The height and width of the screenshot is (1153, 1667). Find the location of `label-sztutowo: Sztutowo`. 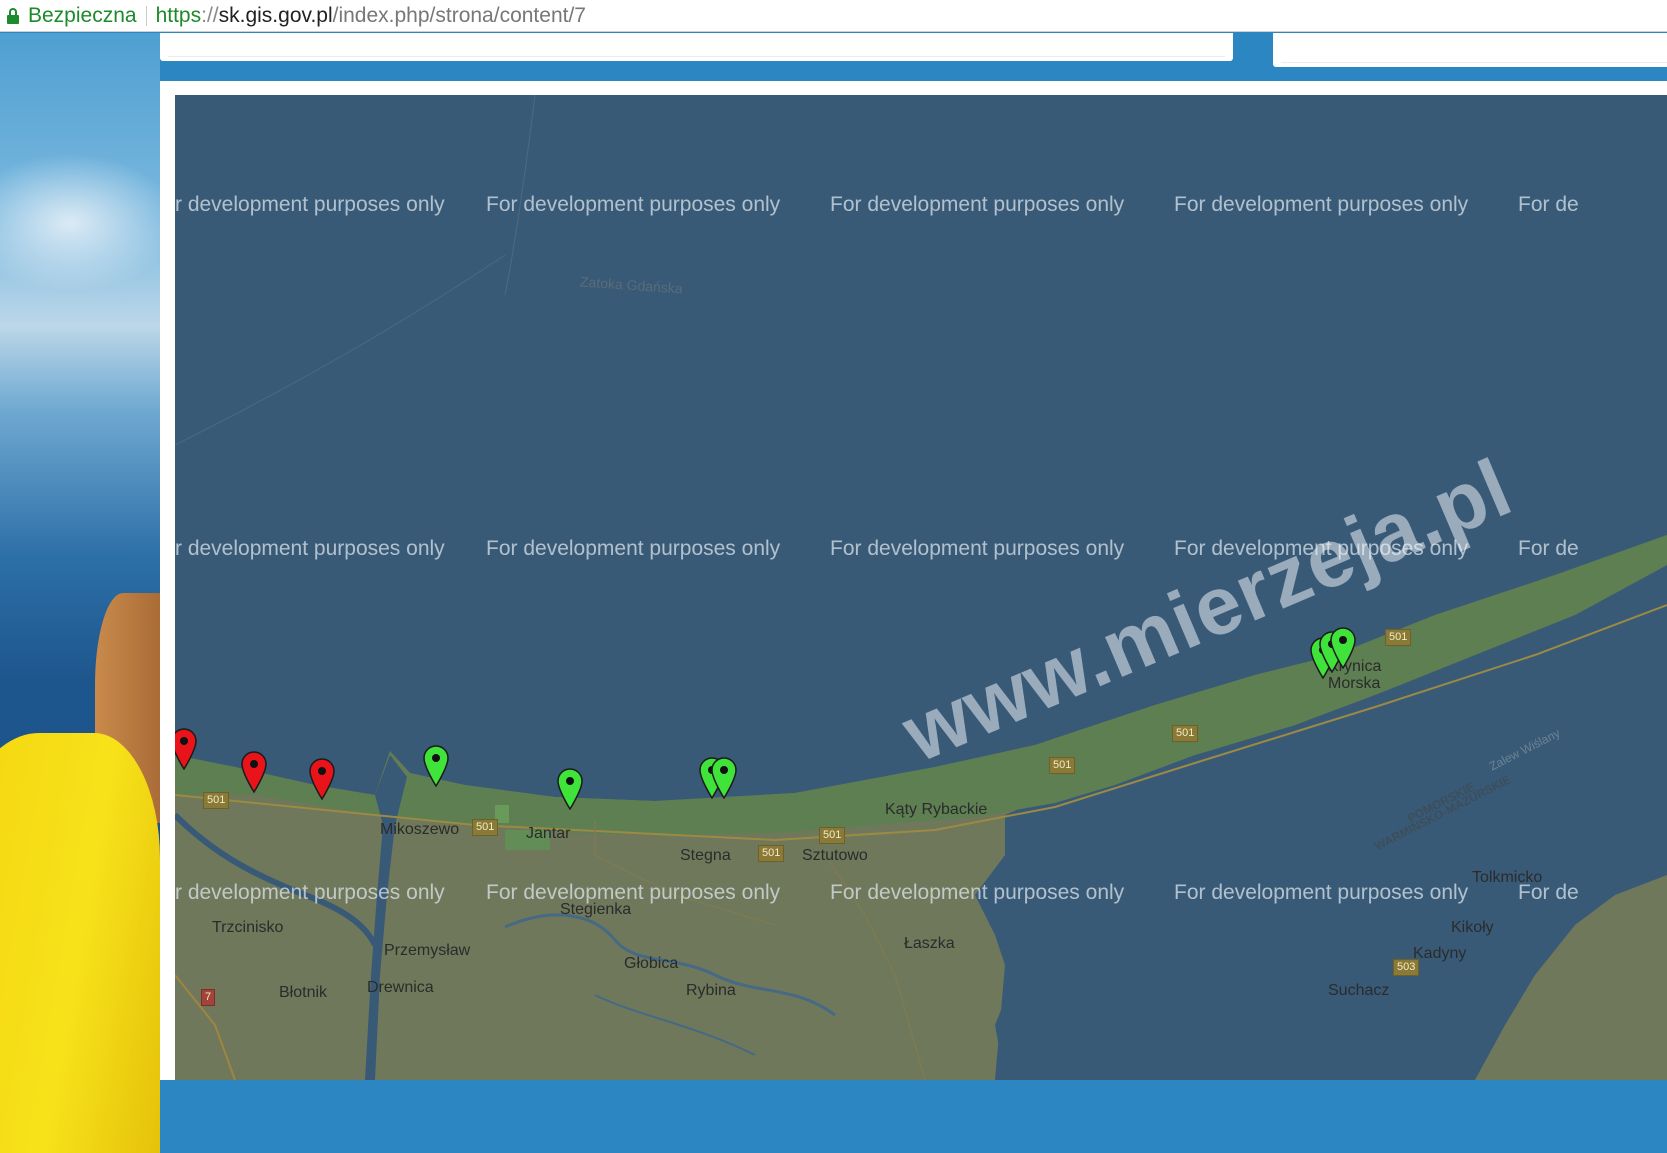

label-sztutowo: Sztutowo is located at coordinates (835, 855).